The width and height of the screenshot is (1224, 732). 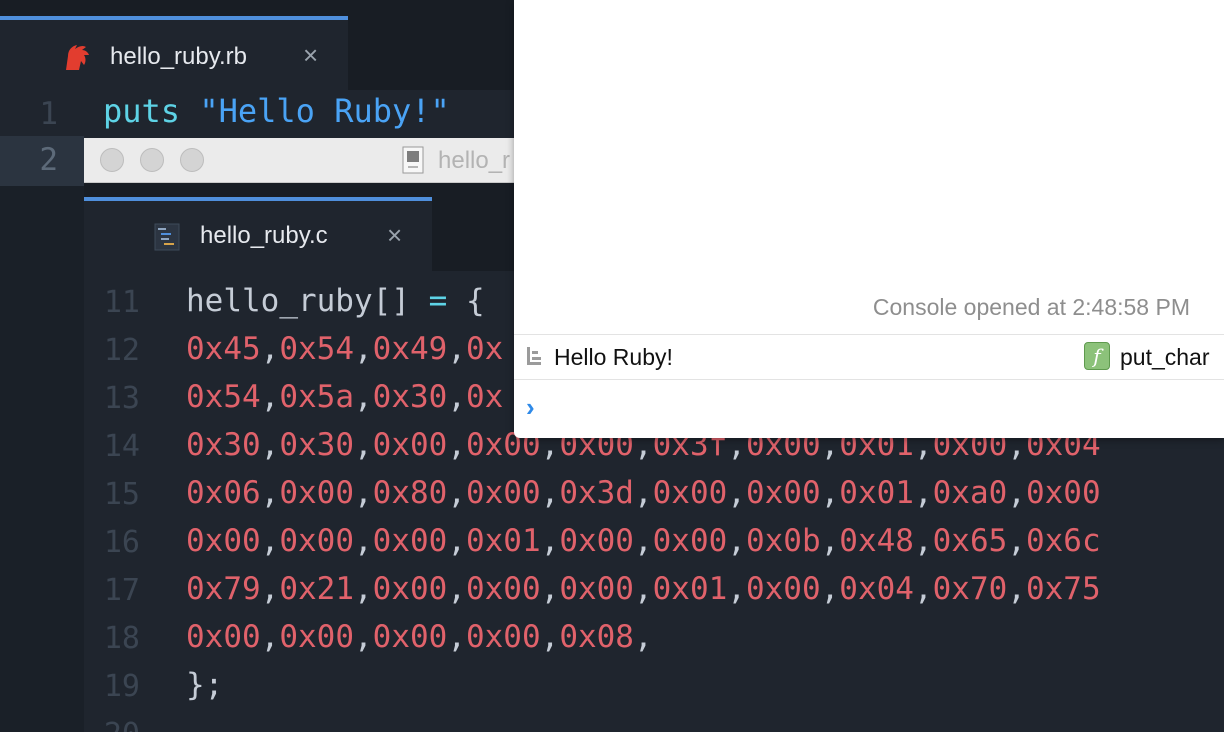 What do you see at coordinates (121, 302) in the screenshot?
I see `line-number: 11` at bounding box center [121, 302].